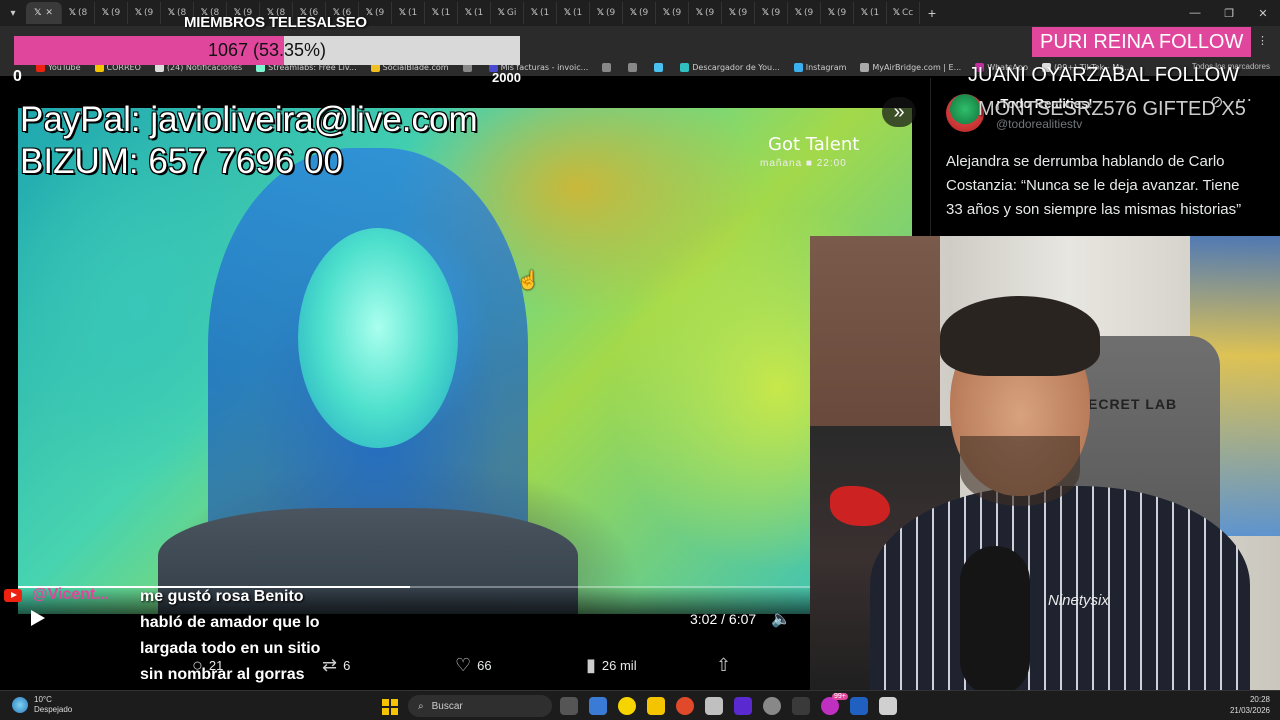  Describe the element at coordinates (1250, 705) in the screenshot. I see `taskbar-clock: 20:28 21/03/2026` at that location.